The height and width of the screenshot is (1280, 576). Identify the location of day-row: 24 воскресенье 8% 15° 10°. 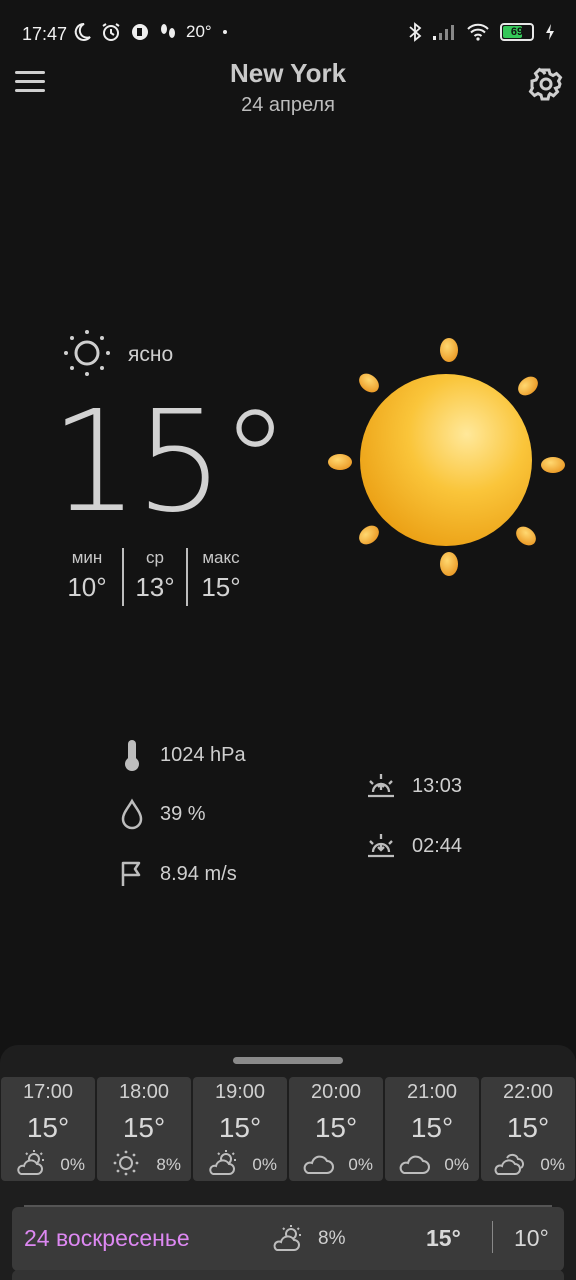
(288, 1239).